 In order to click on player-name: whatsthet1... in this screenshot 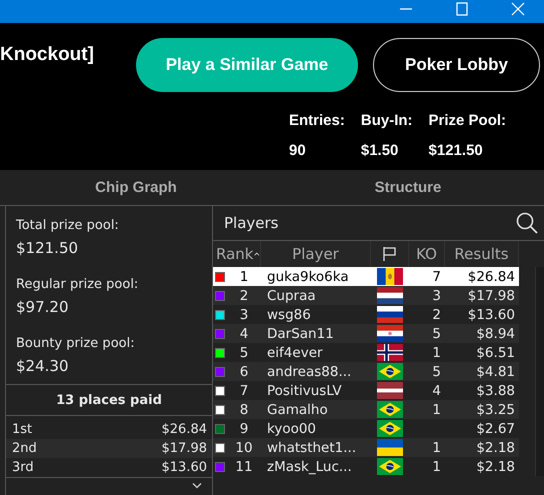, I will do `click(311, 448)`.